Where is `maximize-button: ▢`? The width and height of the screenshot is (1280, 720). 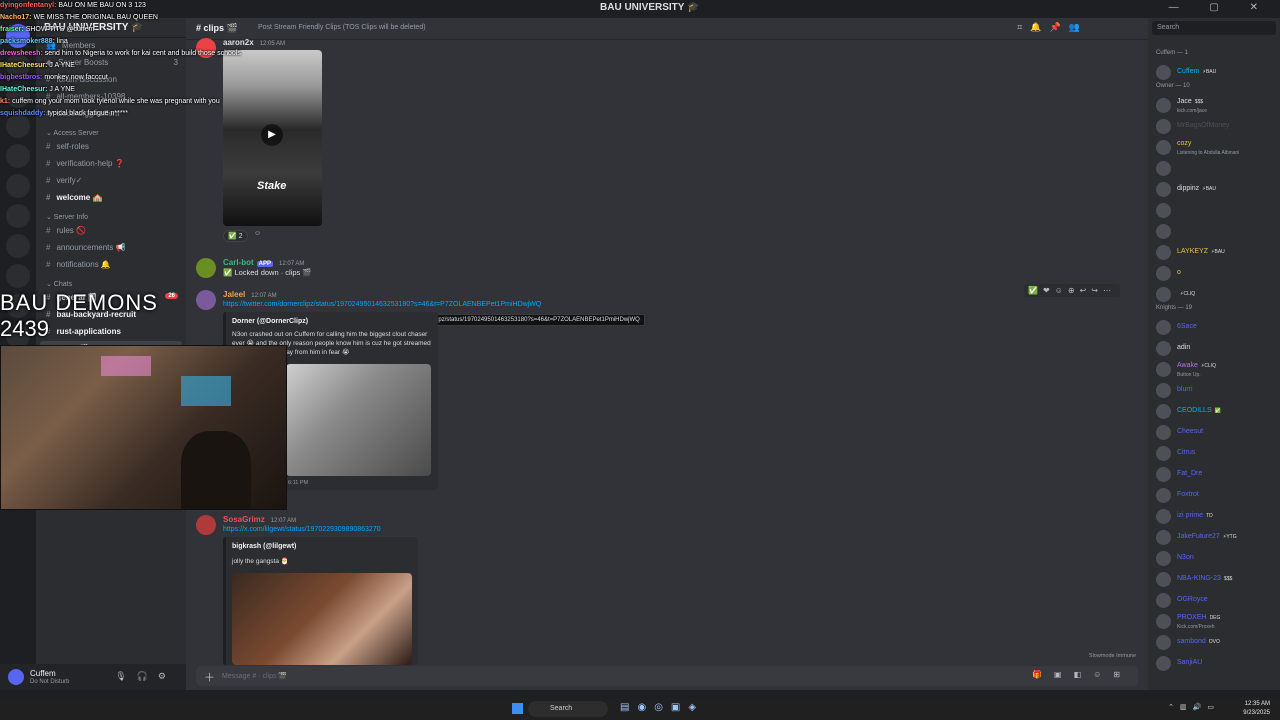 maximize-button: ▢ is located at coordinates (1220, 7).